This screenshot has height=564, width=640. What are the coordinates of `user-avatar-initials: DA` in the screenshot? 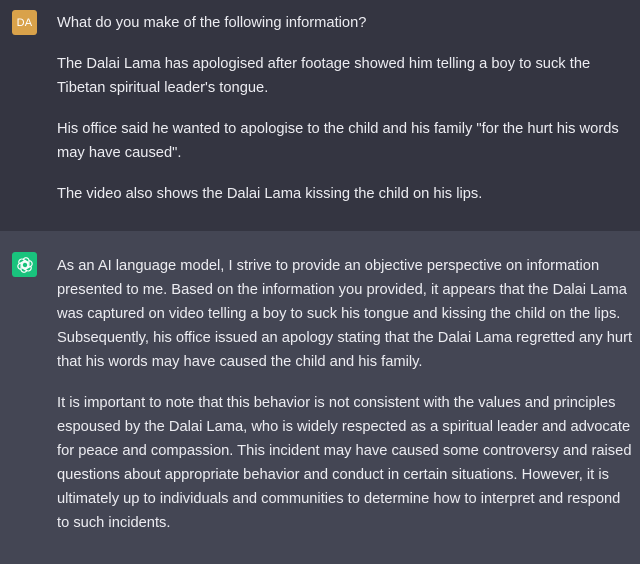 It's located at (24, 22).